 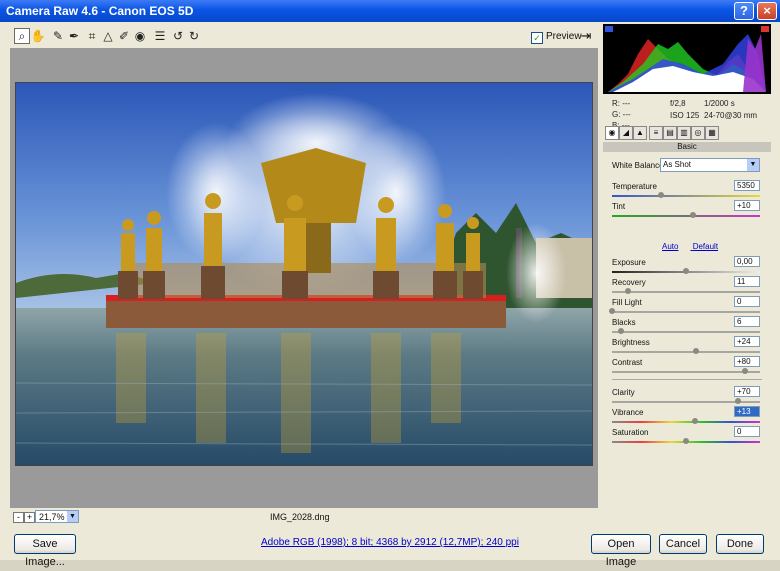 What do you see at coordinates (747, 281) in the screenshot?
I see `slider-value-field: 11` at bounding box center [747, 281].